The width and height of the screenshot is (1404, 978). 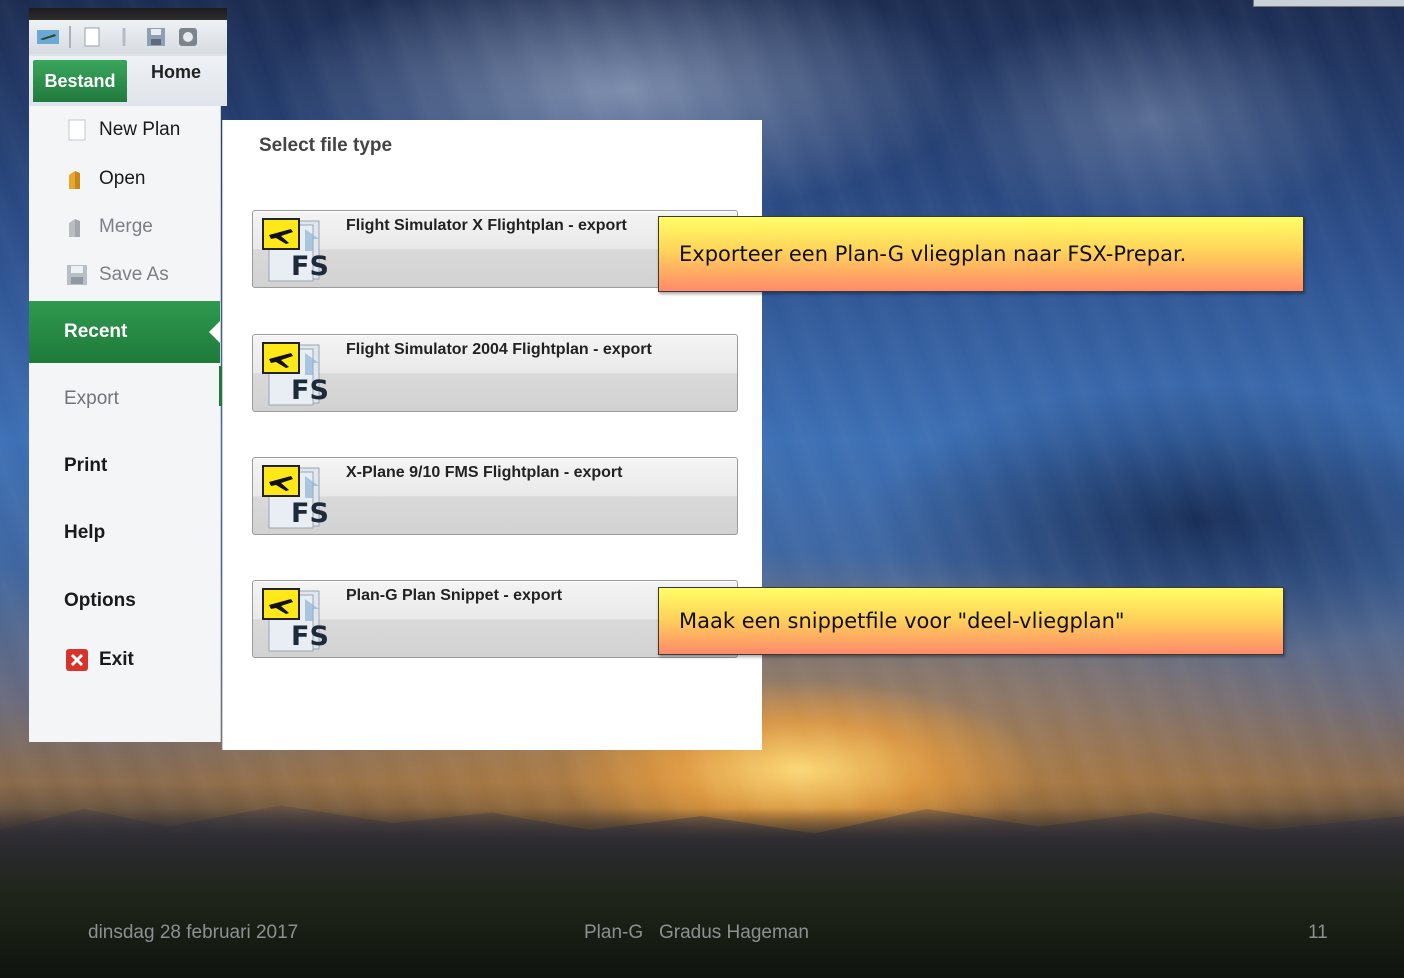 I want to click on open-command: Open, so click(x=105, y=179).